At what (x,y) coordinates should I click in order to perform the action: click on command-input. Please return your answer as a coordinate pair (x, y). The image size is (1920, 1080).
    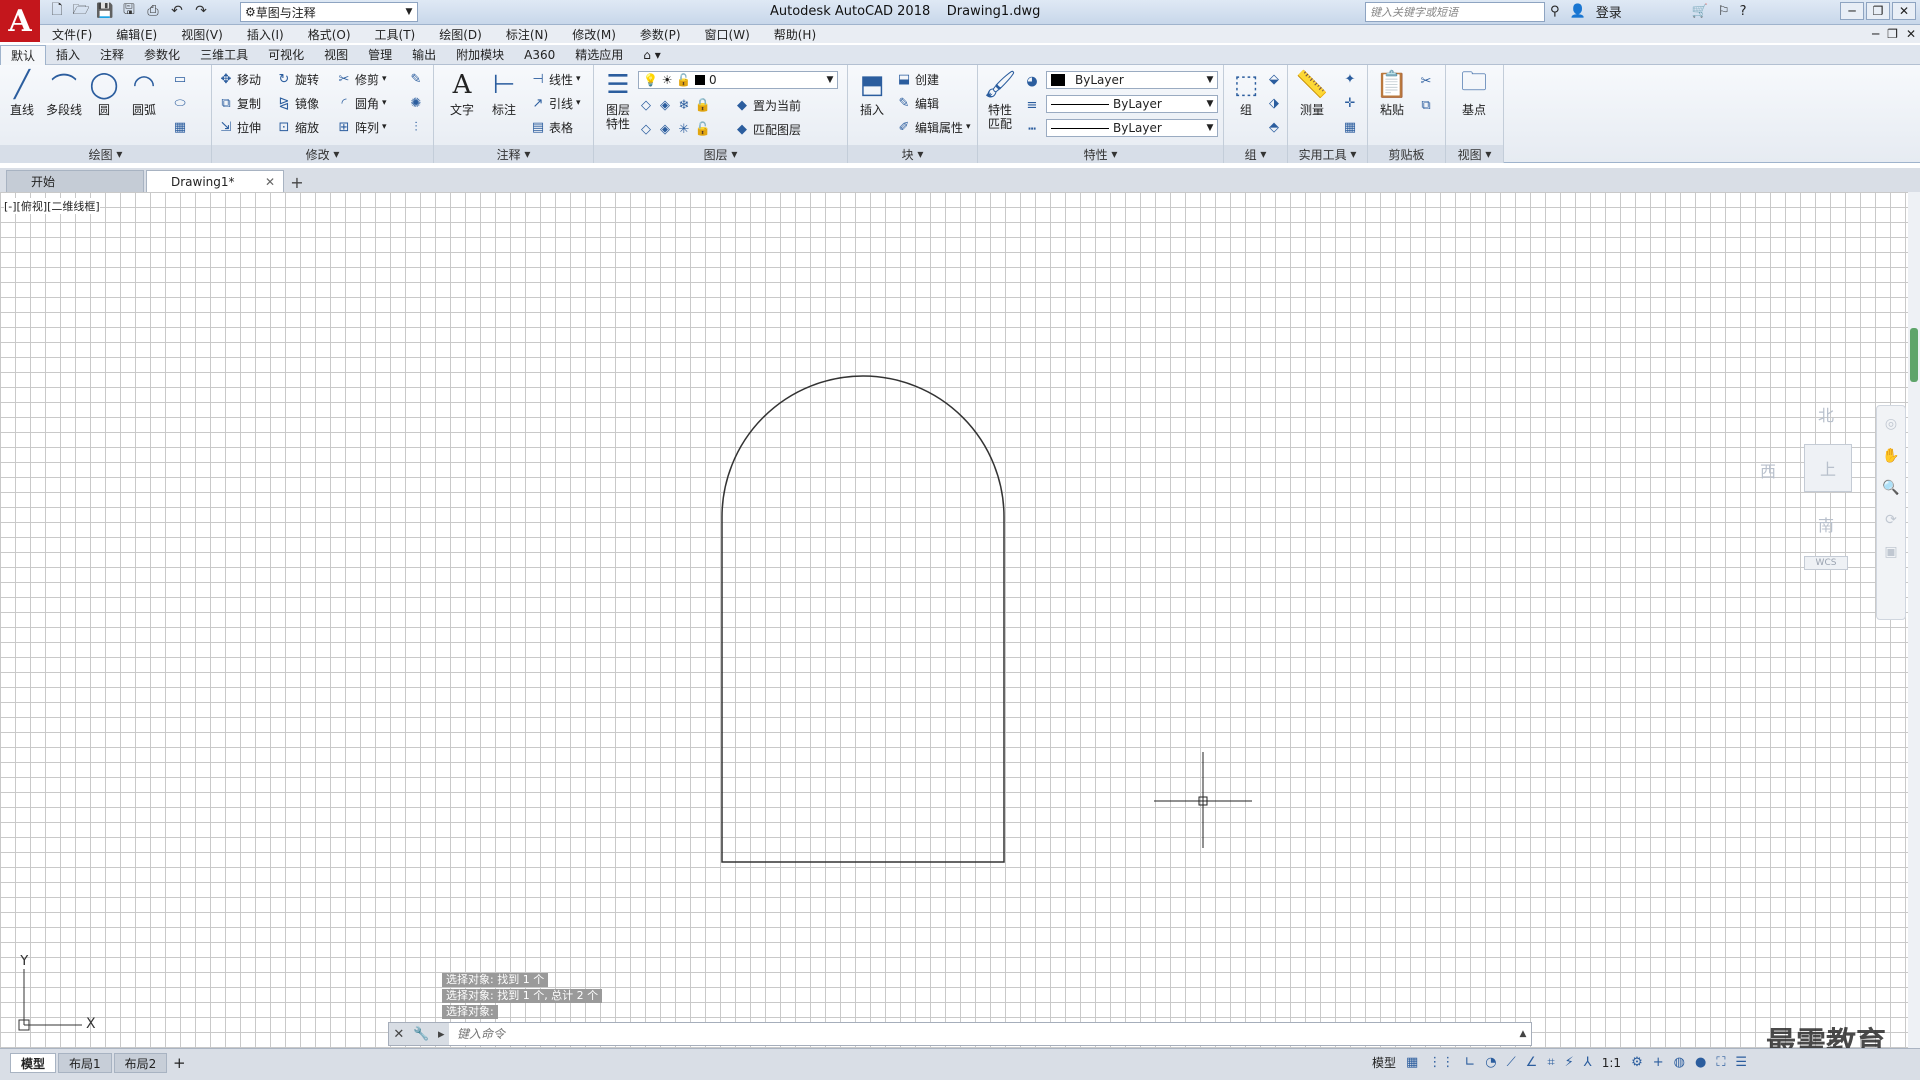
    Looking at the image, I should click on (986, 1034).